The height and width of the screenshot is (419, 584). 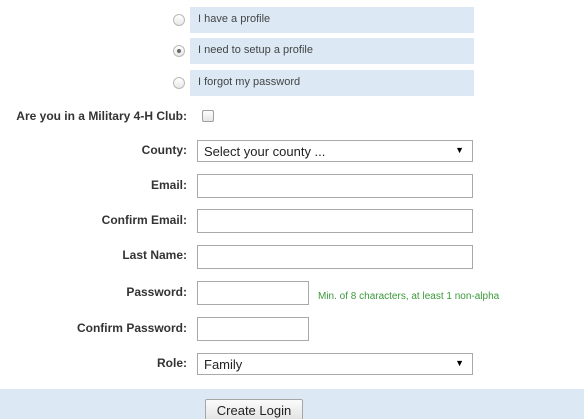 I want to click on confirm-password-label: Confirm Password:, so click(x=131, y=328).